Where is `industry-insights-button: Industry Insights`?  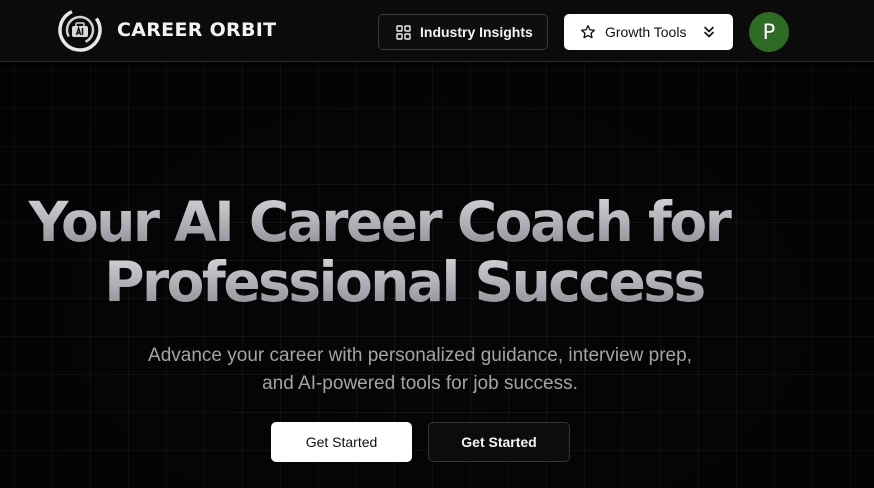 industry-insights-button: Industry Insights is located at coordinates (463, 32).